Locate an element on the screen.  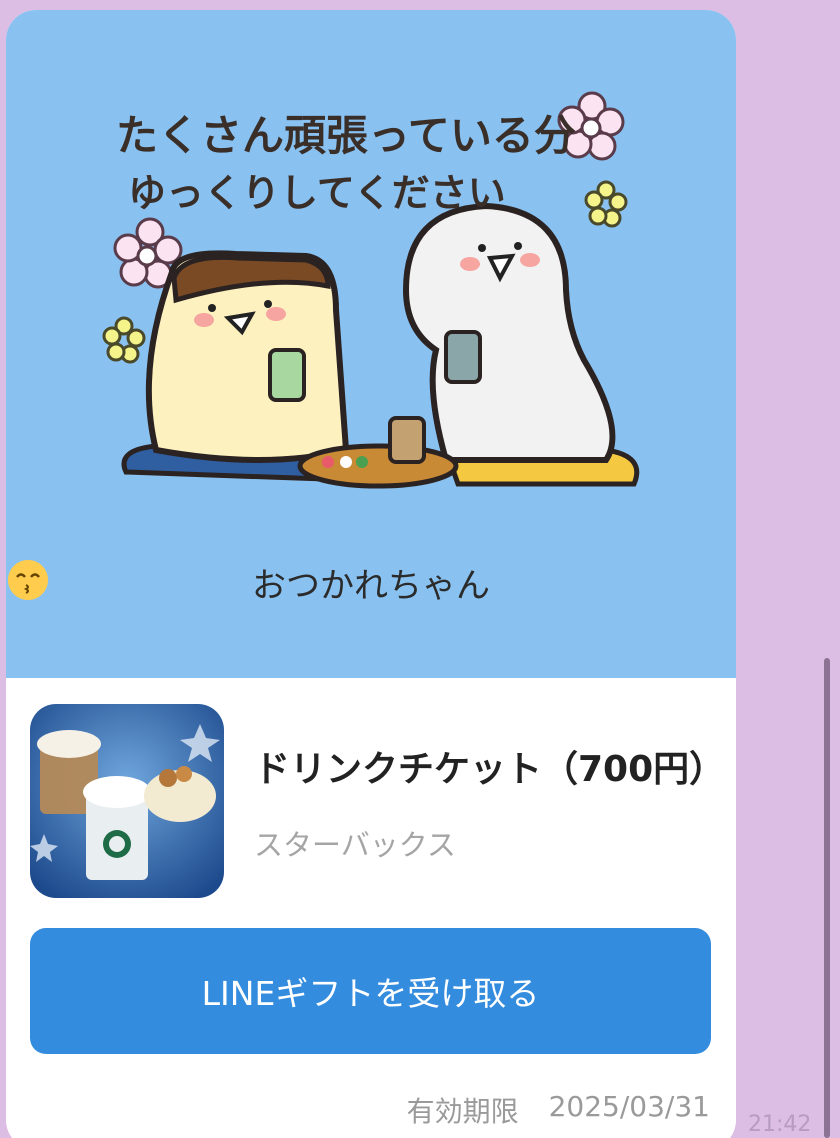
receive-gift-button: LINEギフトを受け取る is located at coordinates (370, 991).